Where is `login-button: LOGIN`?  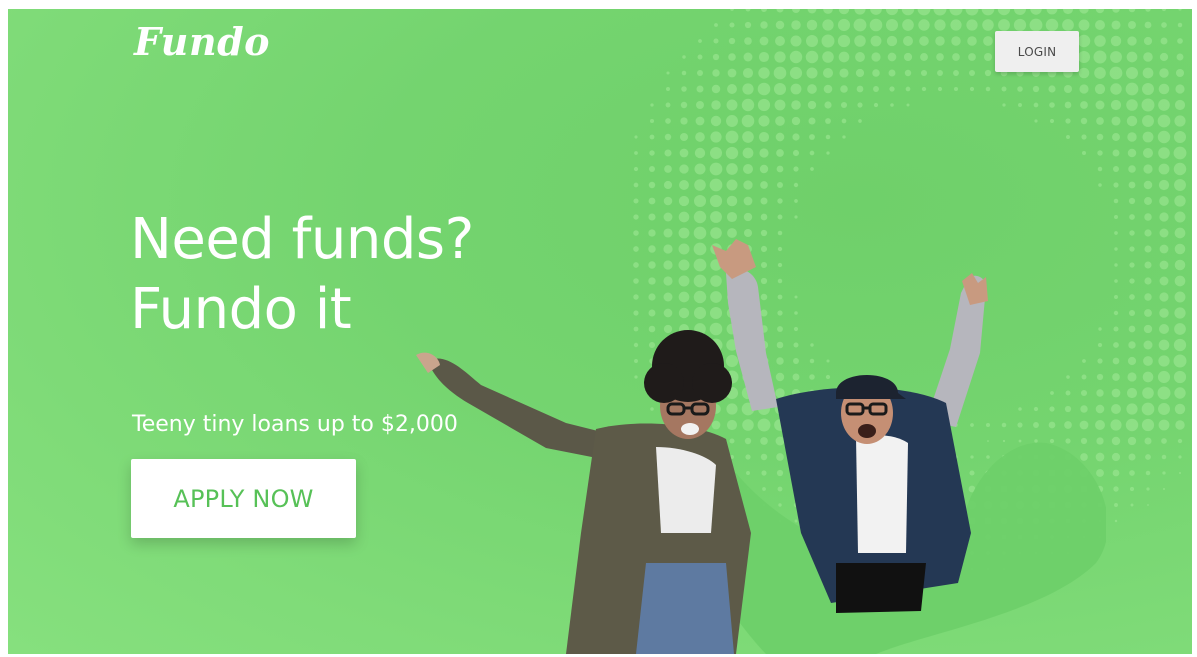
login-button: LOGIN is located at coordinates (1037, 51).